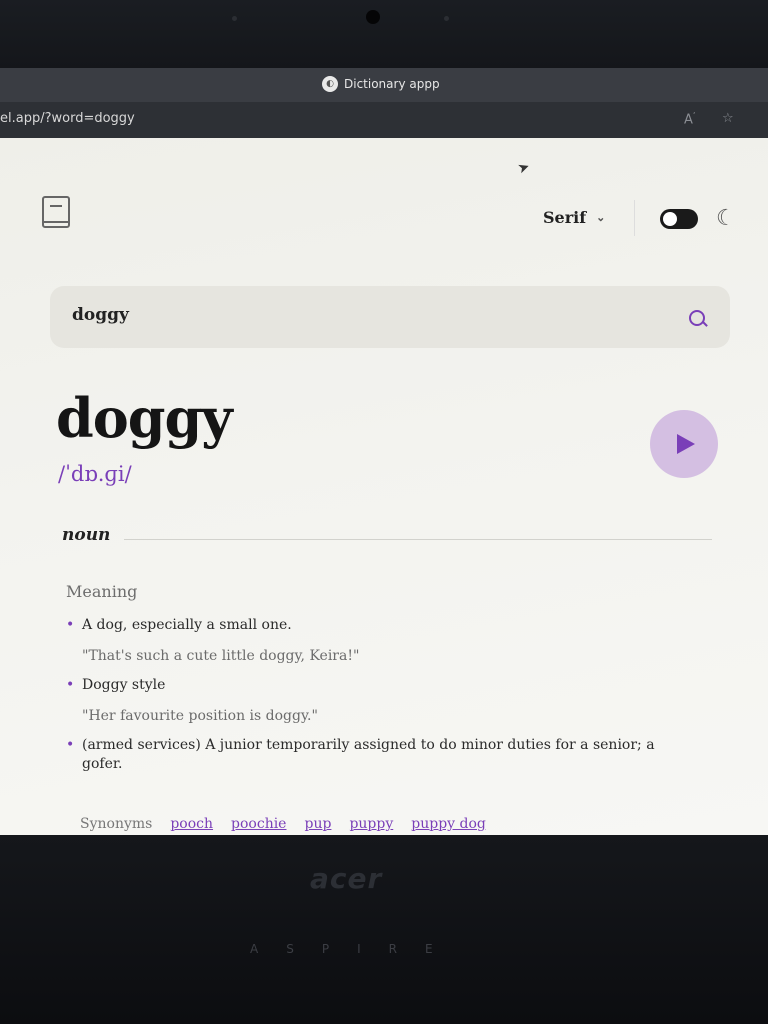  Describe the element at coordinates (362, 315) in the screenshot. I see `search-input` at that location.